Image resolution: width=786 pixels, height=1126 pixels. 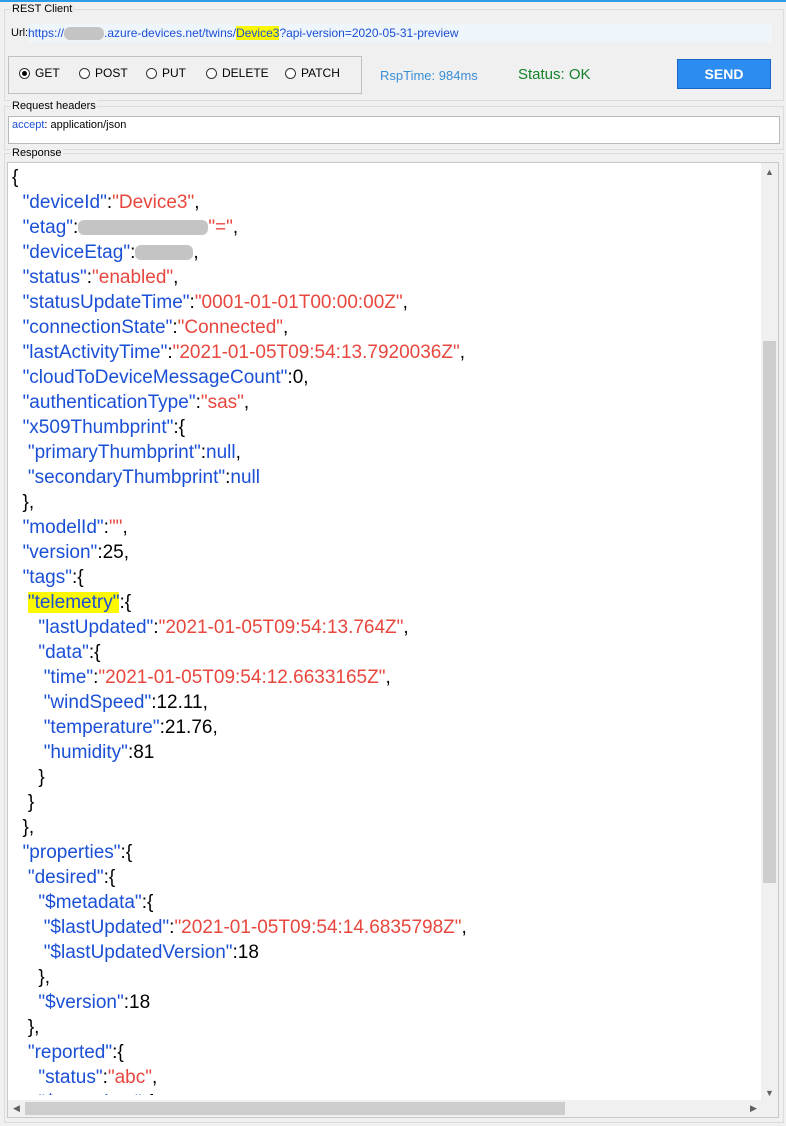 I want to click on method-put-radio: PUT, so click(x=166, y=73).